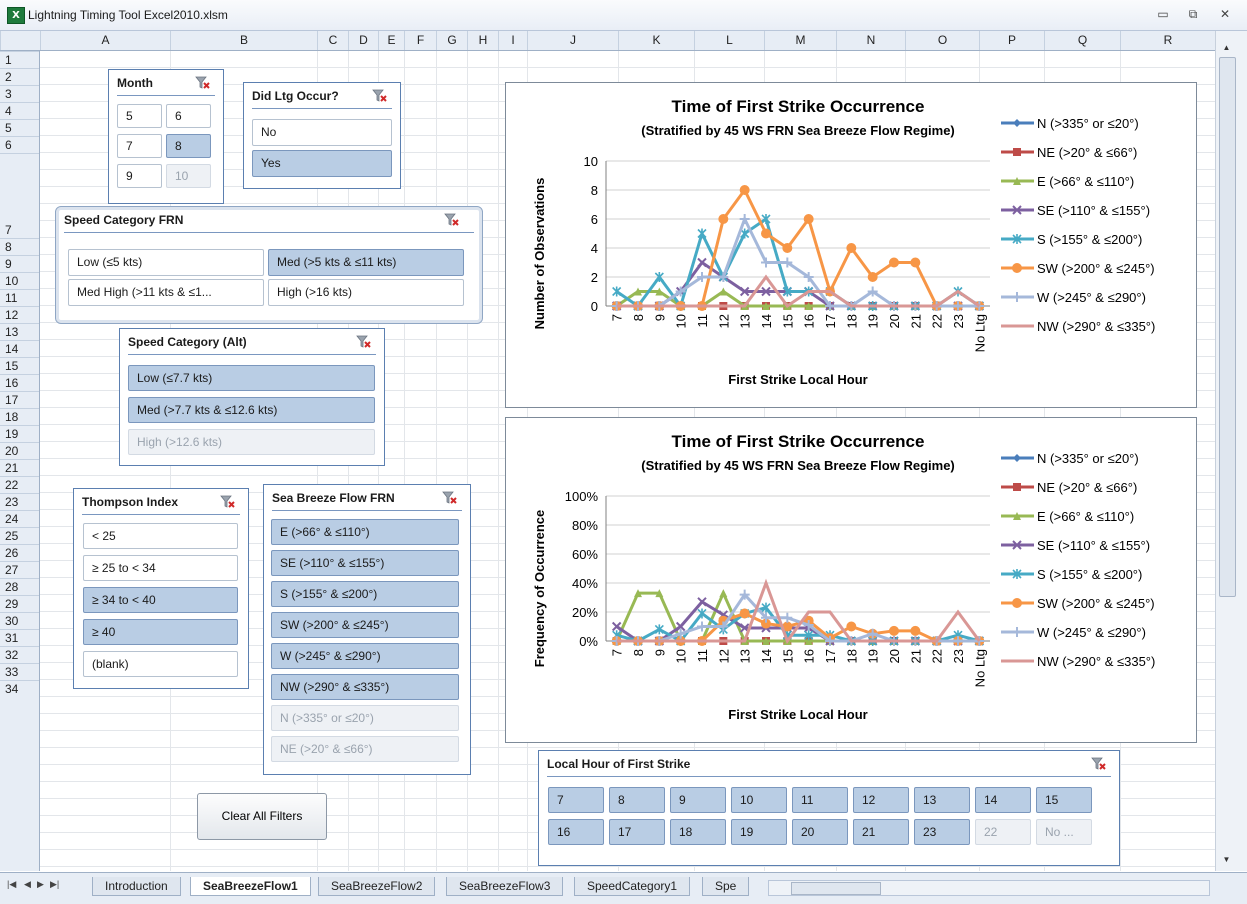 This screenshot has width=1247, height=904. What do you see at coordinates (19, 399) in the screenshot?
I see `row-header: 17` at bounding box center [19, 399].